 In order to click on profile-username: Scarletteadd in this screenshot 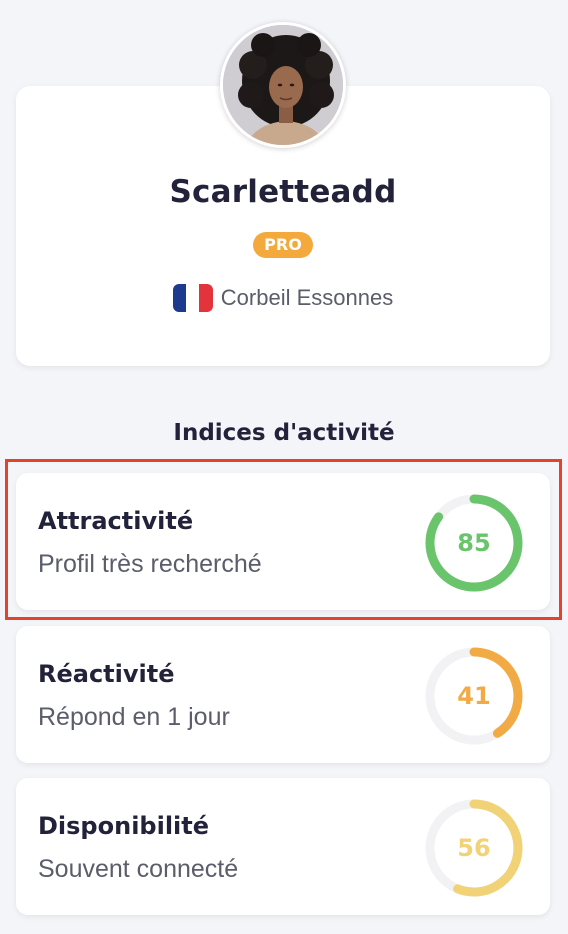, I will do `click(283, 192)`.